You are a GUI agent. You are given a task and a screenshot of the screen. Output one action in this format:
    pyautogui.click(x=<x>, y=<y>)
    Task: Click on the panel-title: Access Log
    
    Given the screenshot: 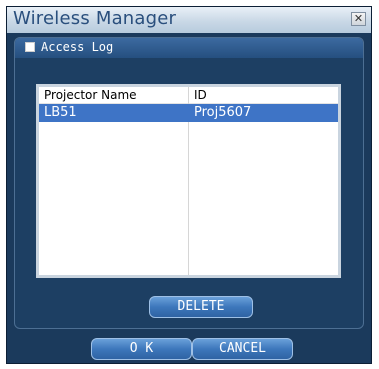 What is the action you would take?
    pyautogui.click(x=77, y=47)
    